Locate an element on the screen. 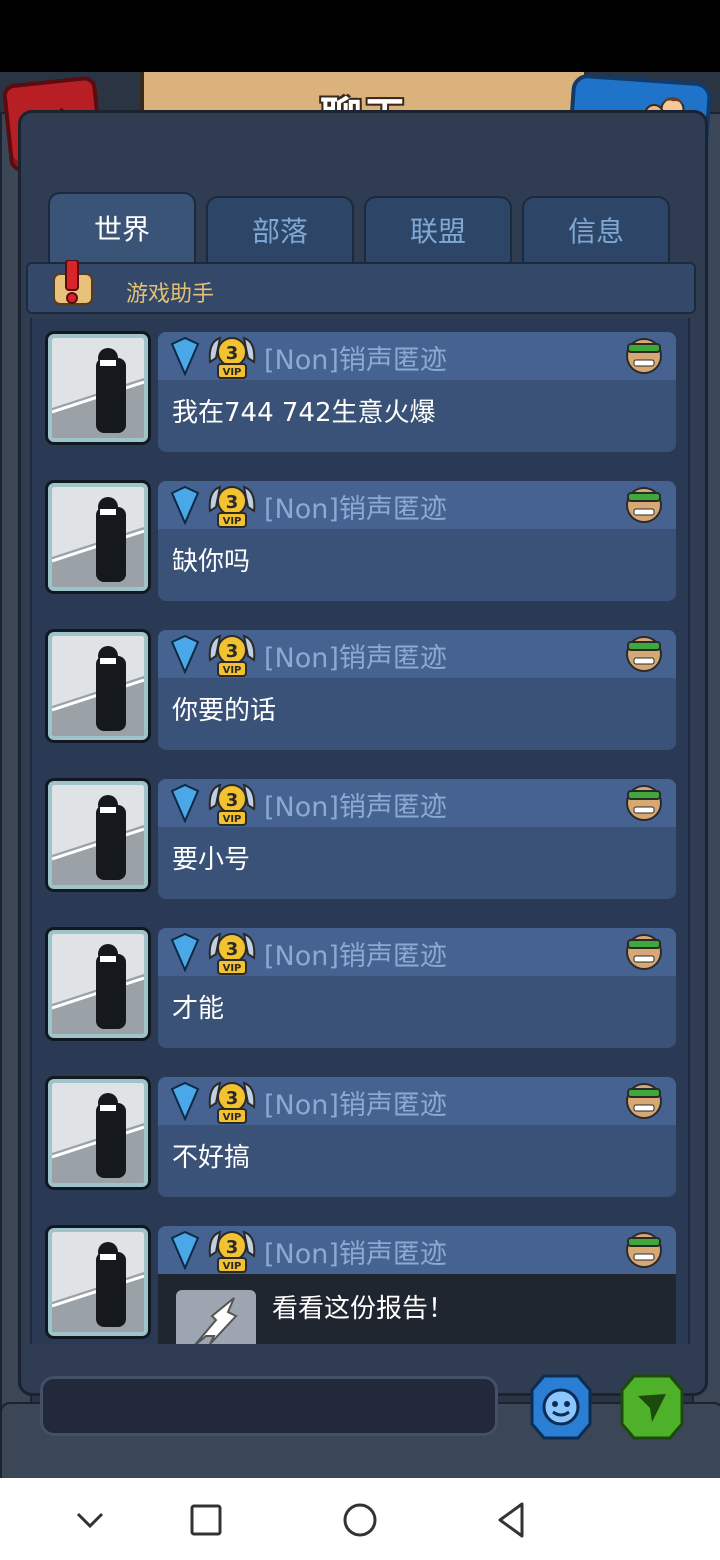  status-bar is located at coordinates (360, 36).